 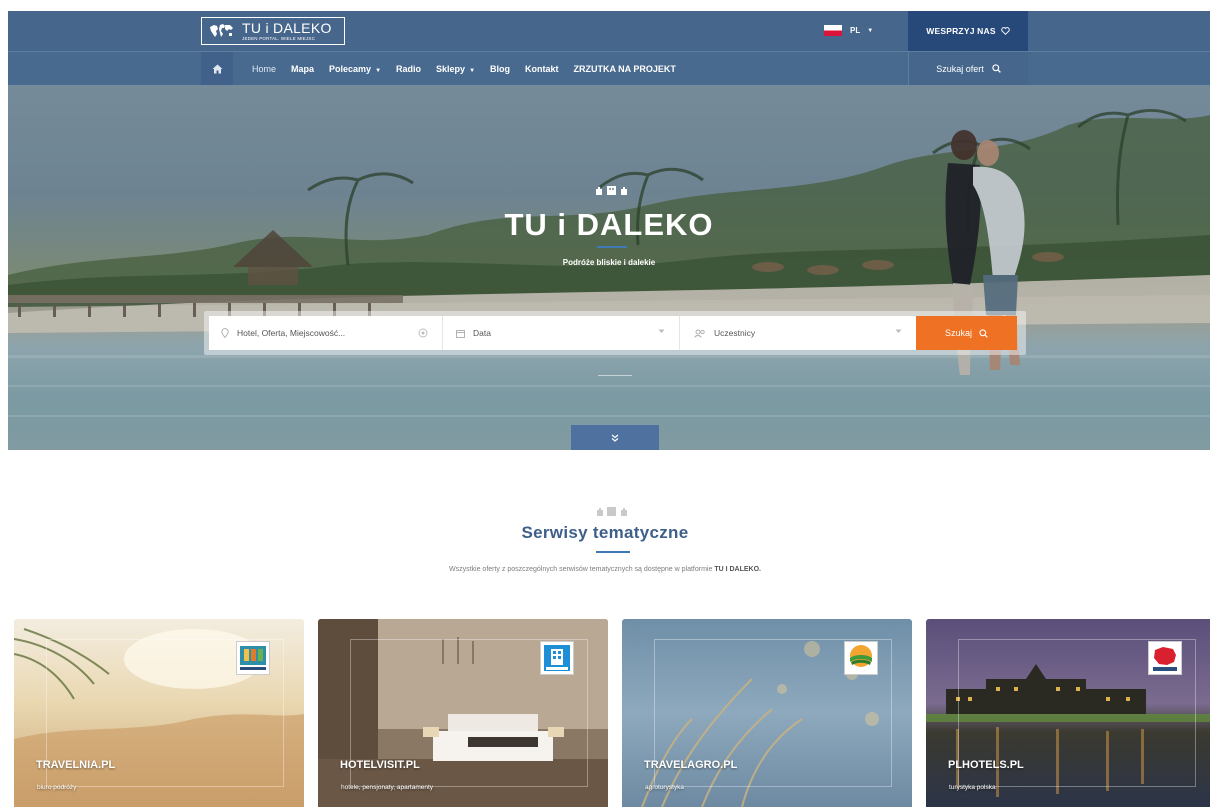 I want to click on section-title: Serwisy tematyczne, so click(x=605, y=532).